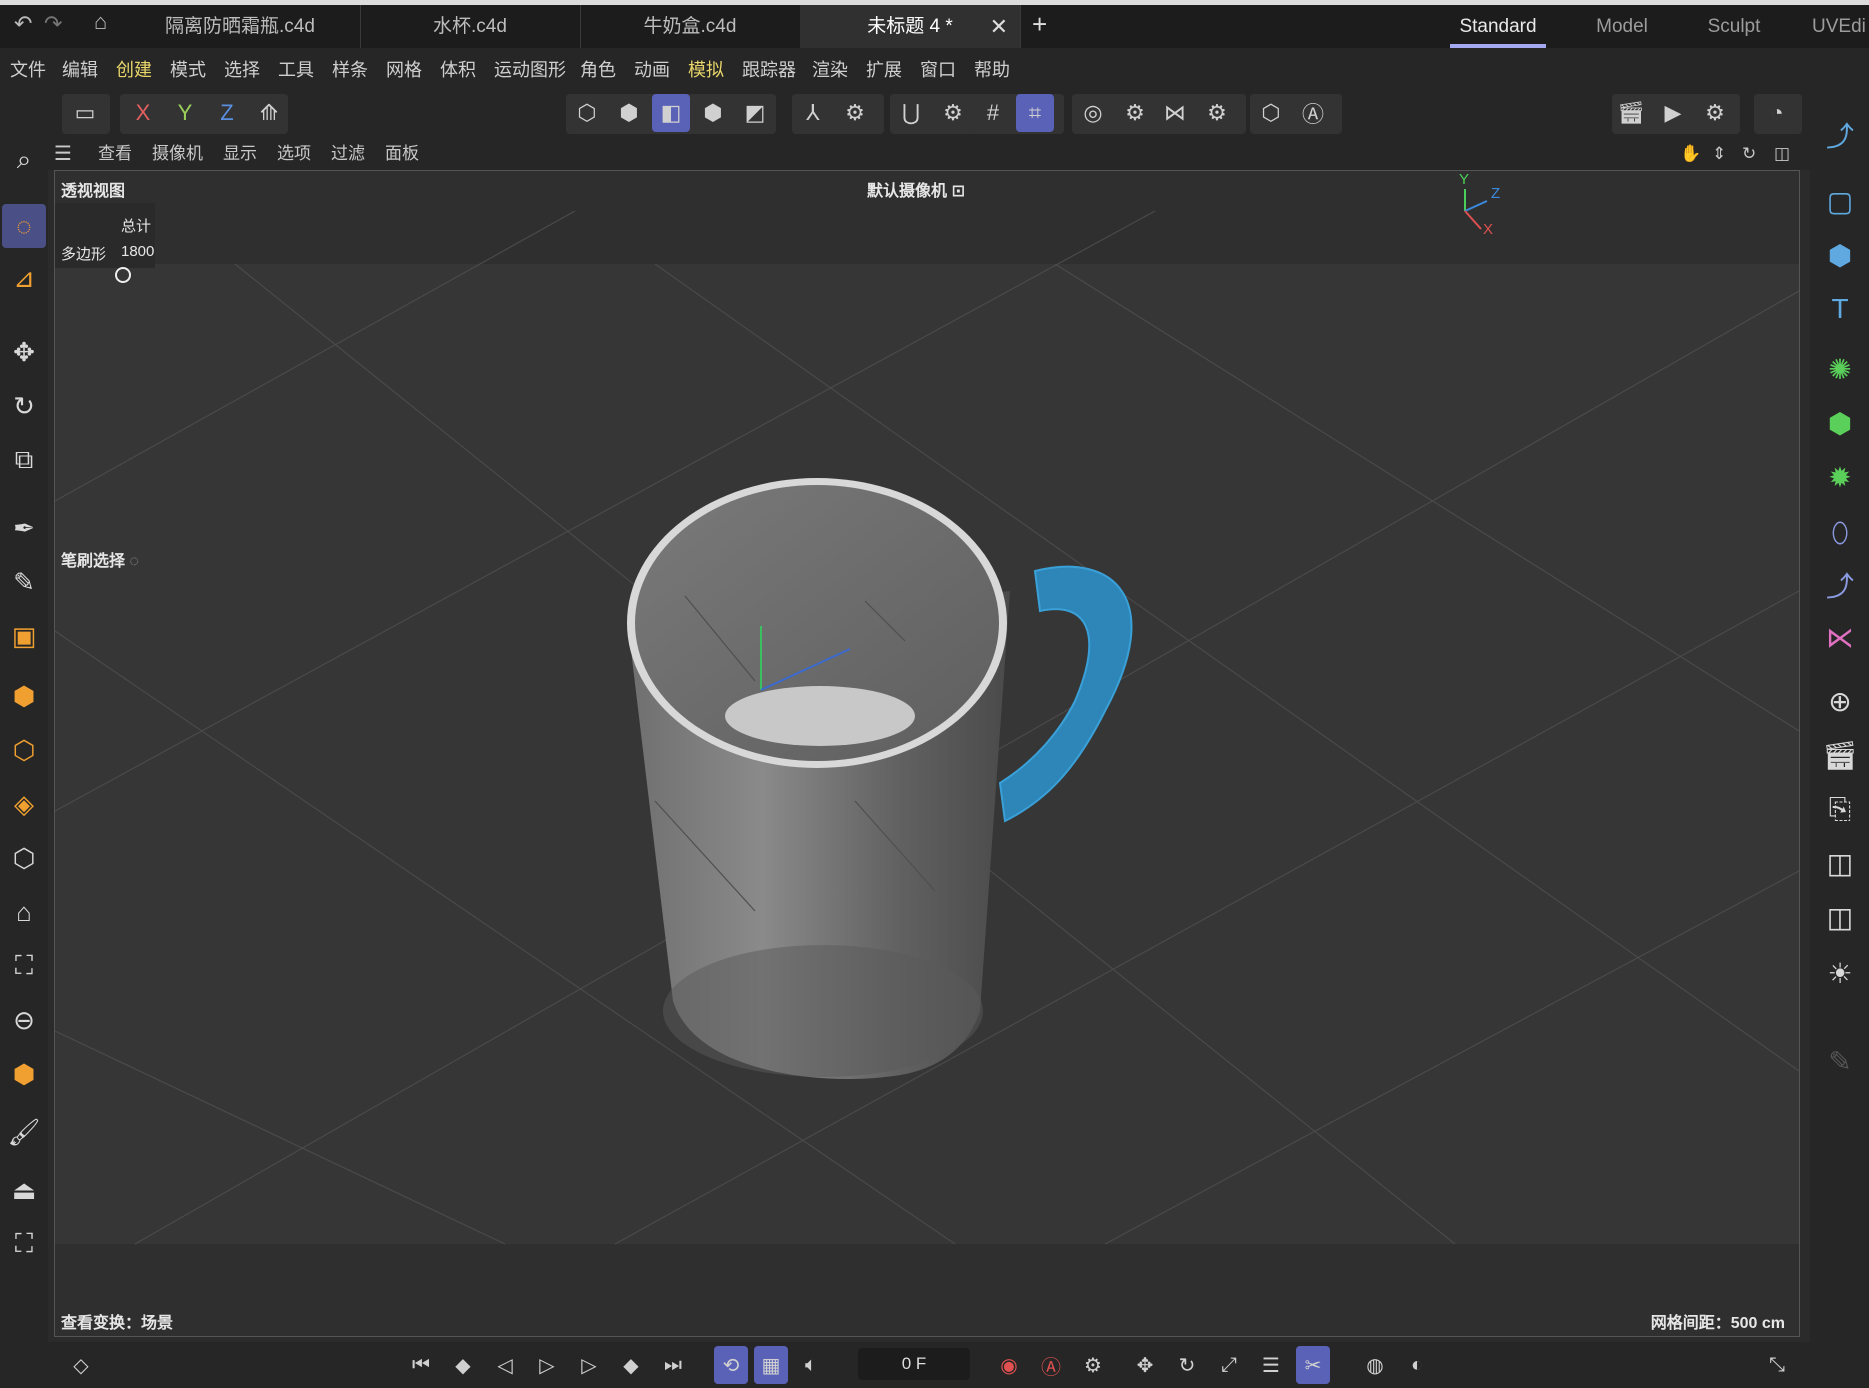 This screenshot has width=1869, height=1388. What do you see at coordinates (1187, 1365) in the screenshot?
I see `key-rotation-icon: ↻` at bounding box center [1187, 1365].